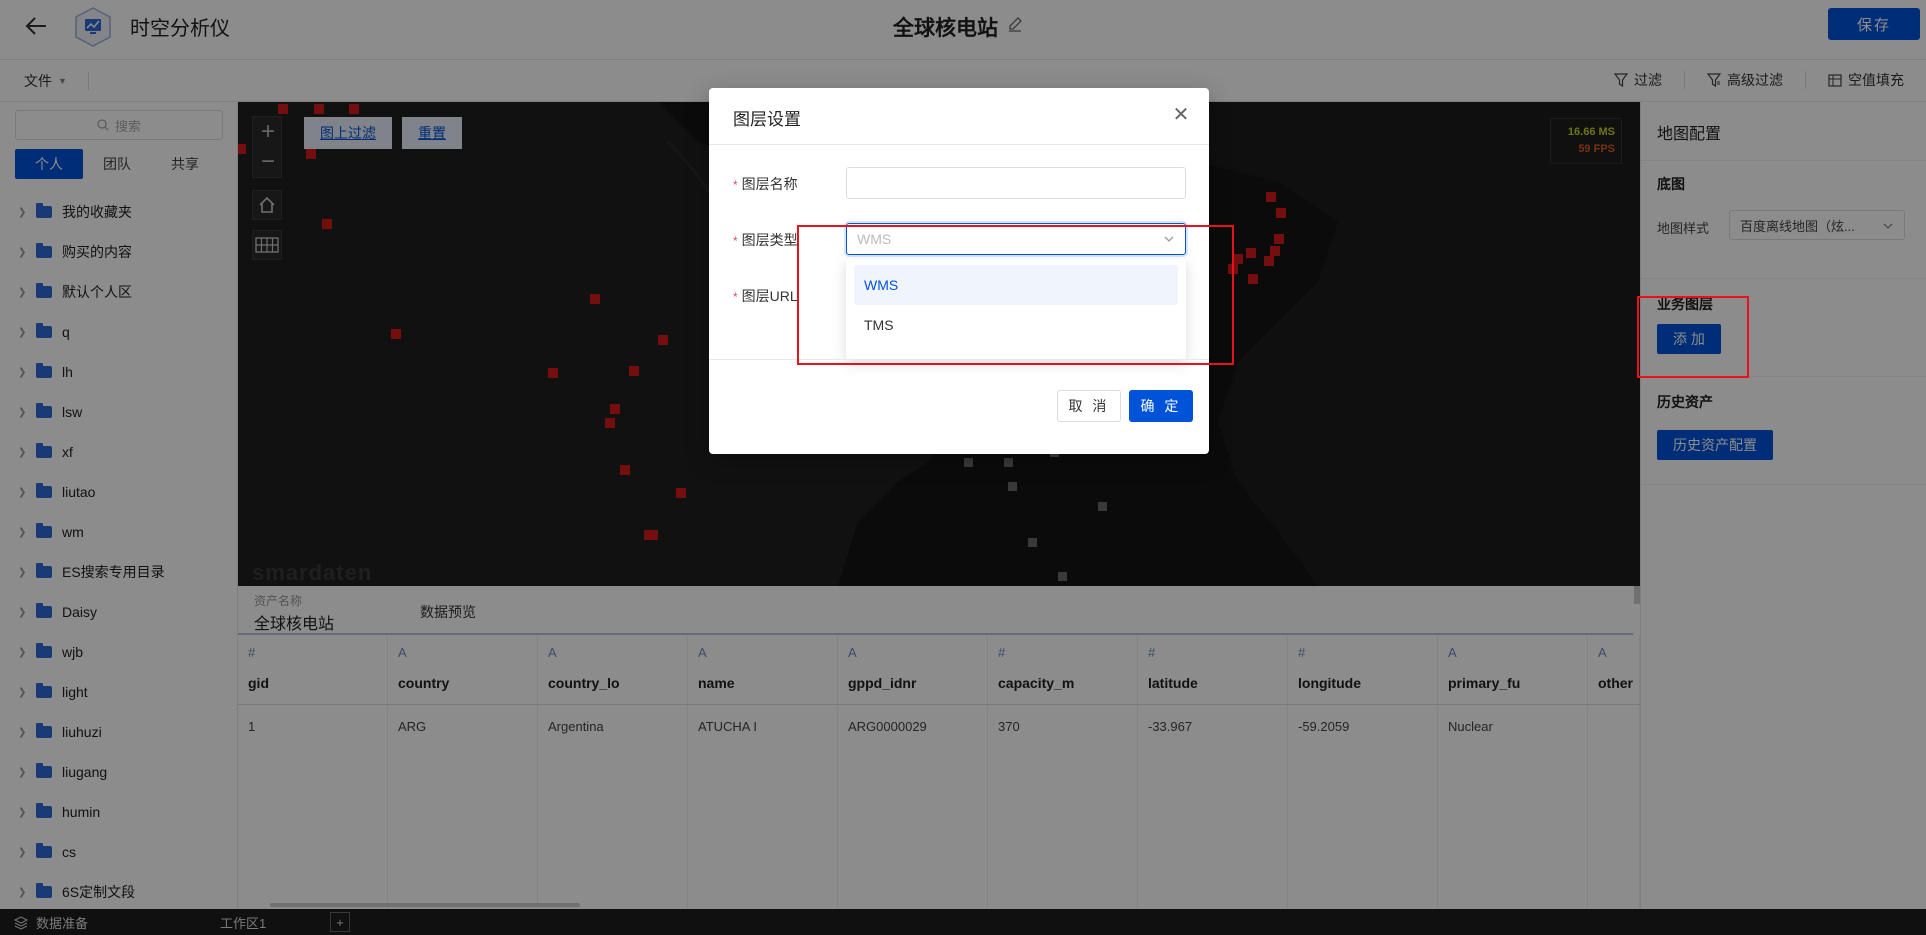 The width and height of the screenshot is (1926, 935). What do you see at coordinates (1016, 183) in the screenshot?
I see `layer-name-input` at bounding box center [1016, 183].